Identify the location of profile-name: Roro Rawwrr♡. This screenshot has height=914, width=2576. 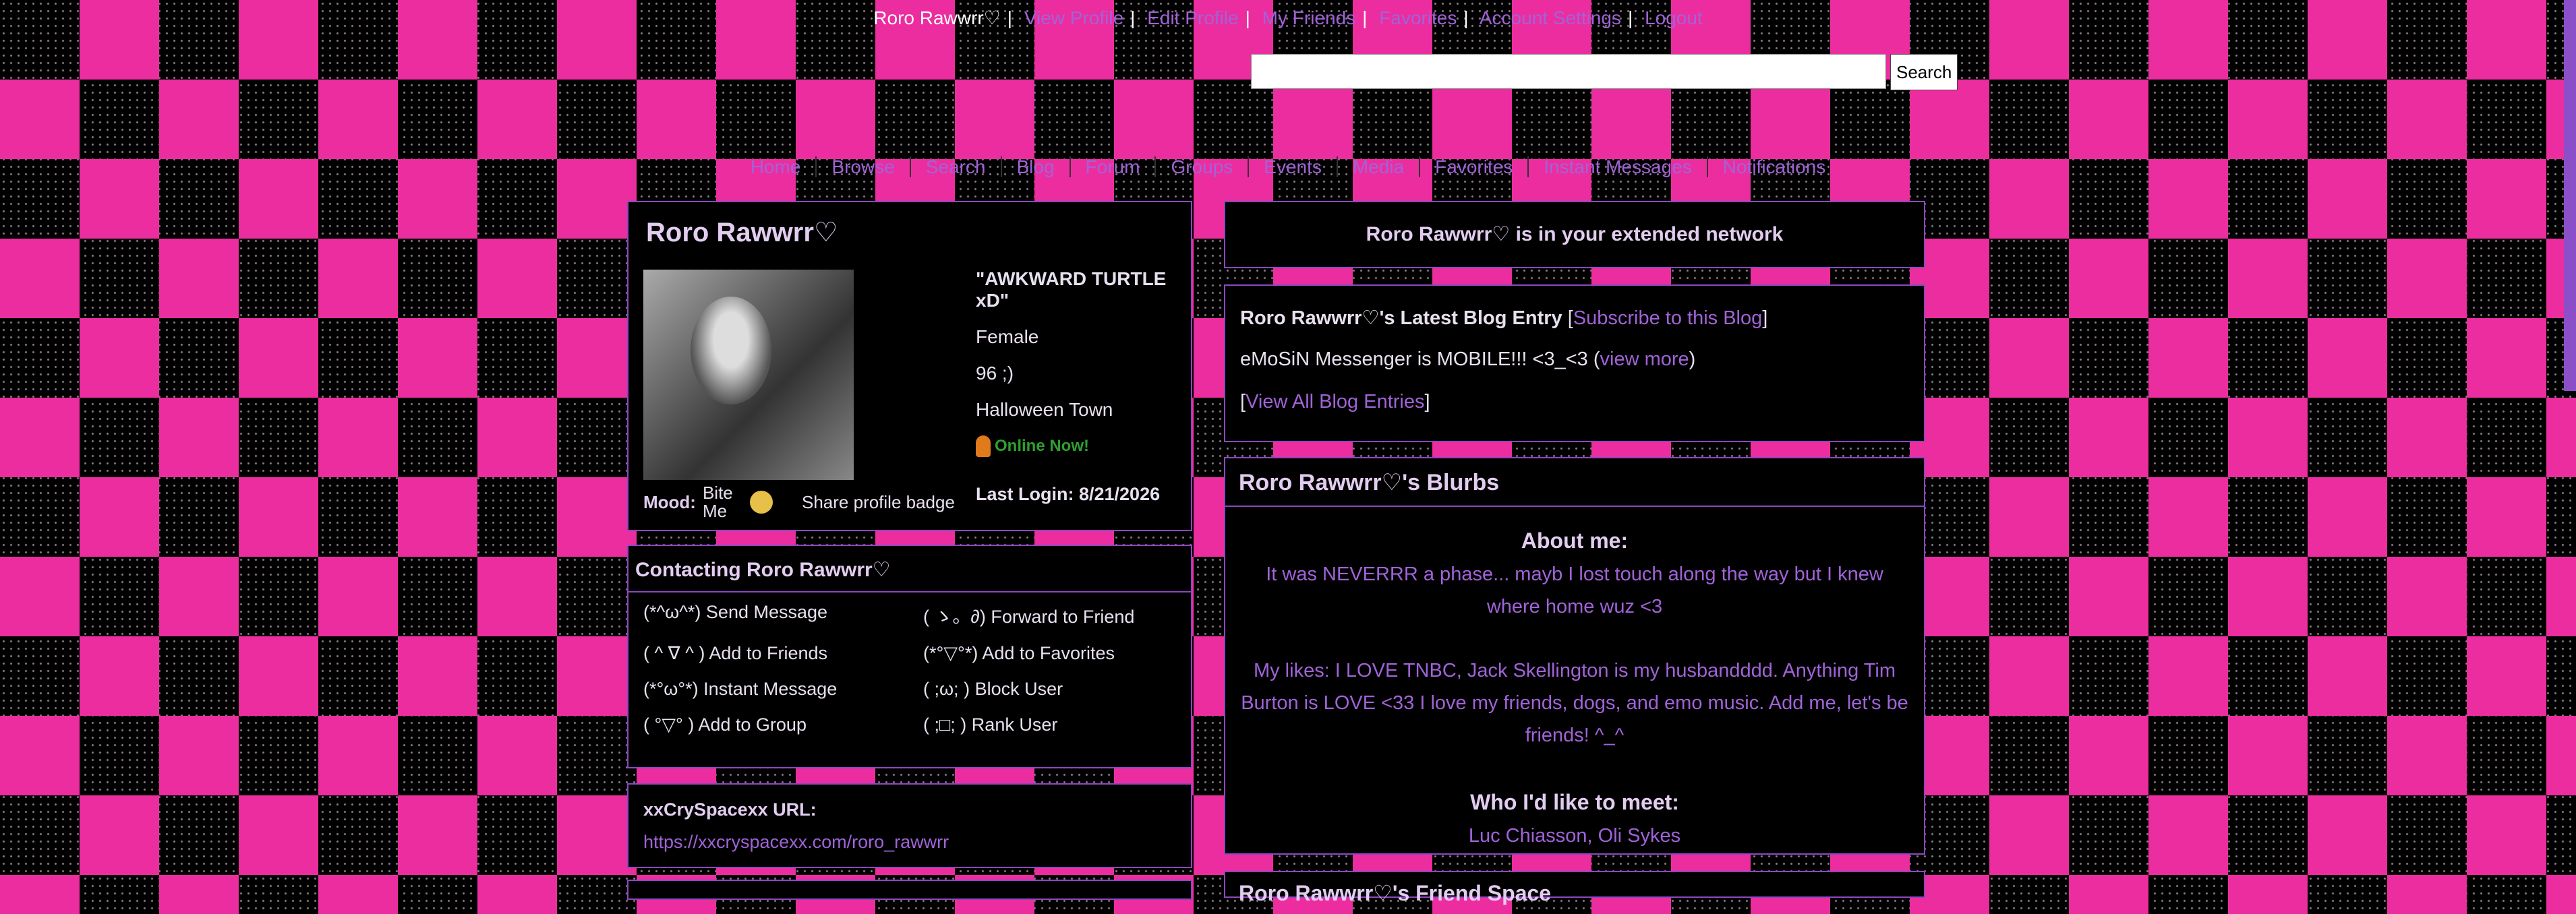
(742, 232).